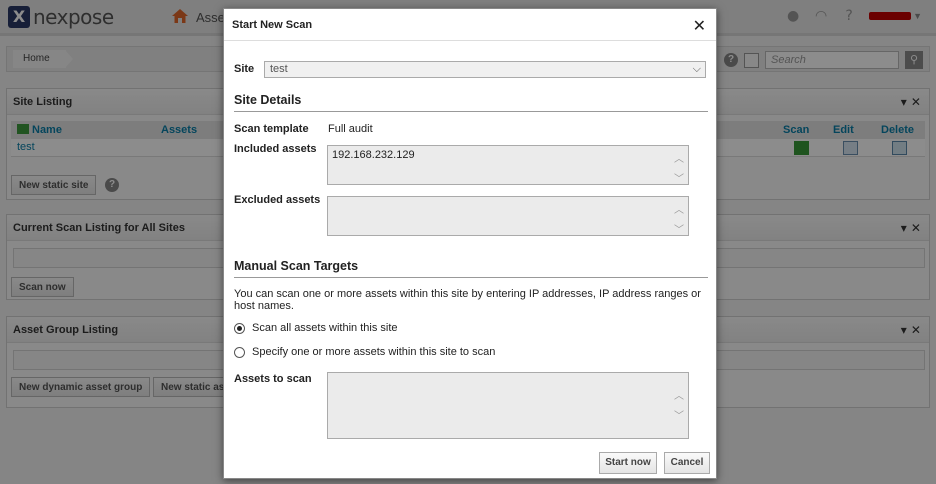 The width and height of the screenshot is (936, 484). Describe the element at coordinates (271, 129) in the screenshot. I see `scan-template-label: Scan template` at that location.